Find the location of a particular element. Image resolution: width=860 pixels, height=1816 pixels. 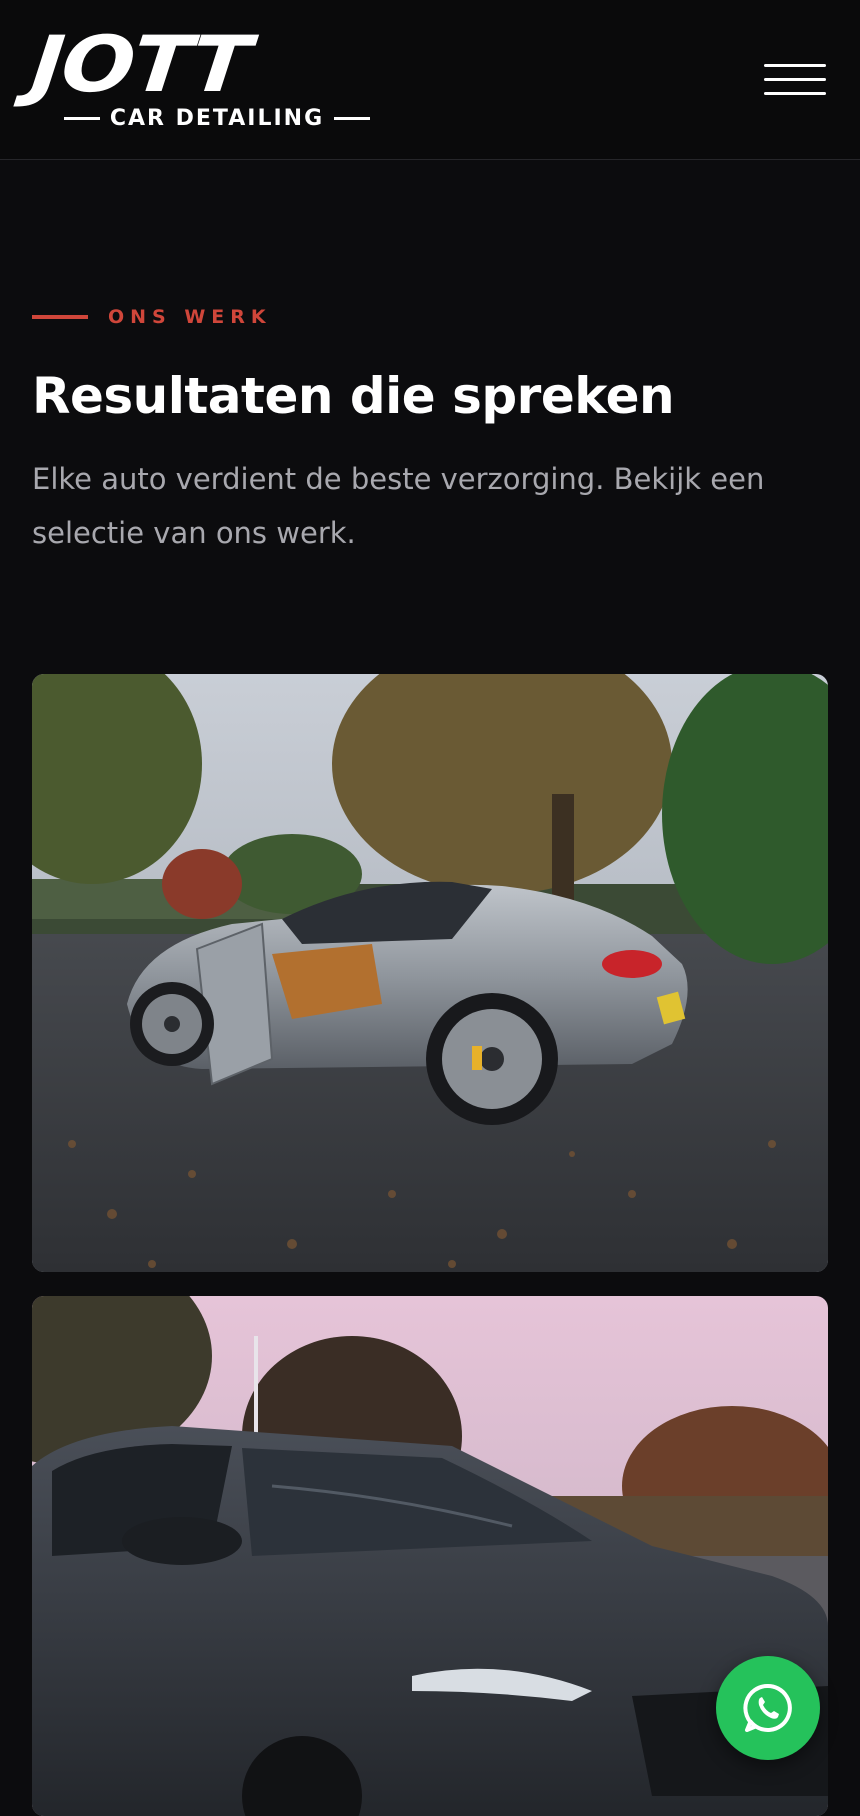

logo-wordmark: JOTT is located at coordinates (140, 64).